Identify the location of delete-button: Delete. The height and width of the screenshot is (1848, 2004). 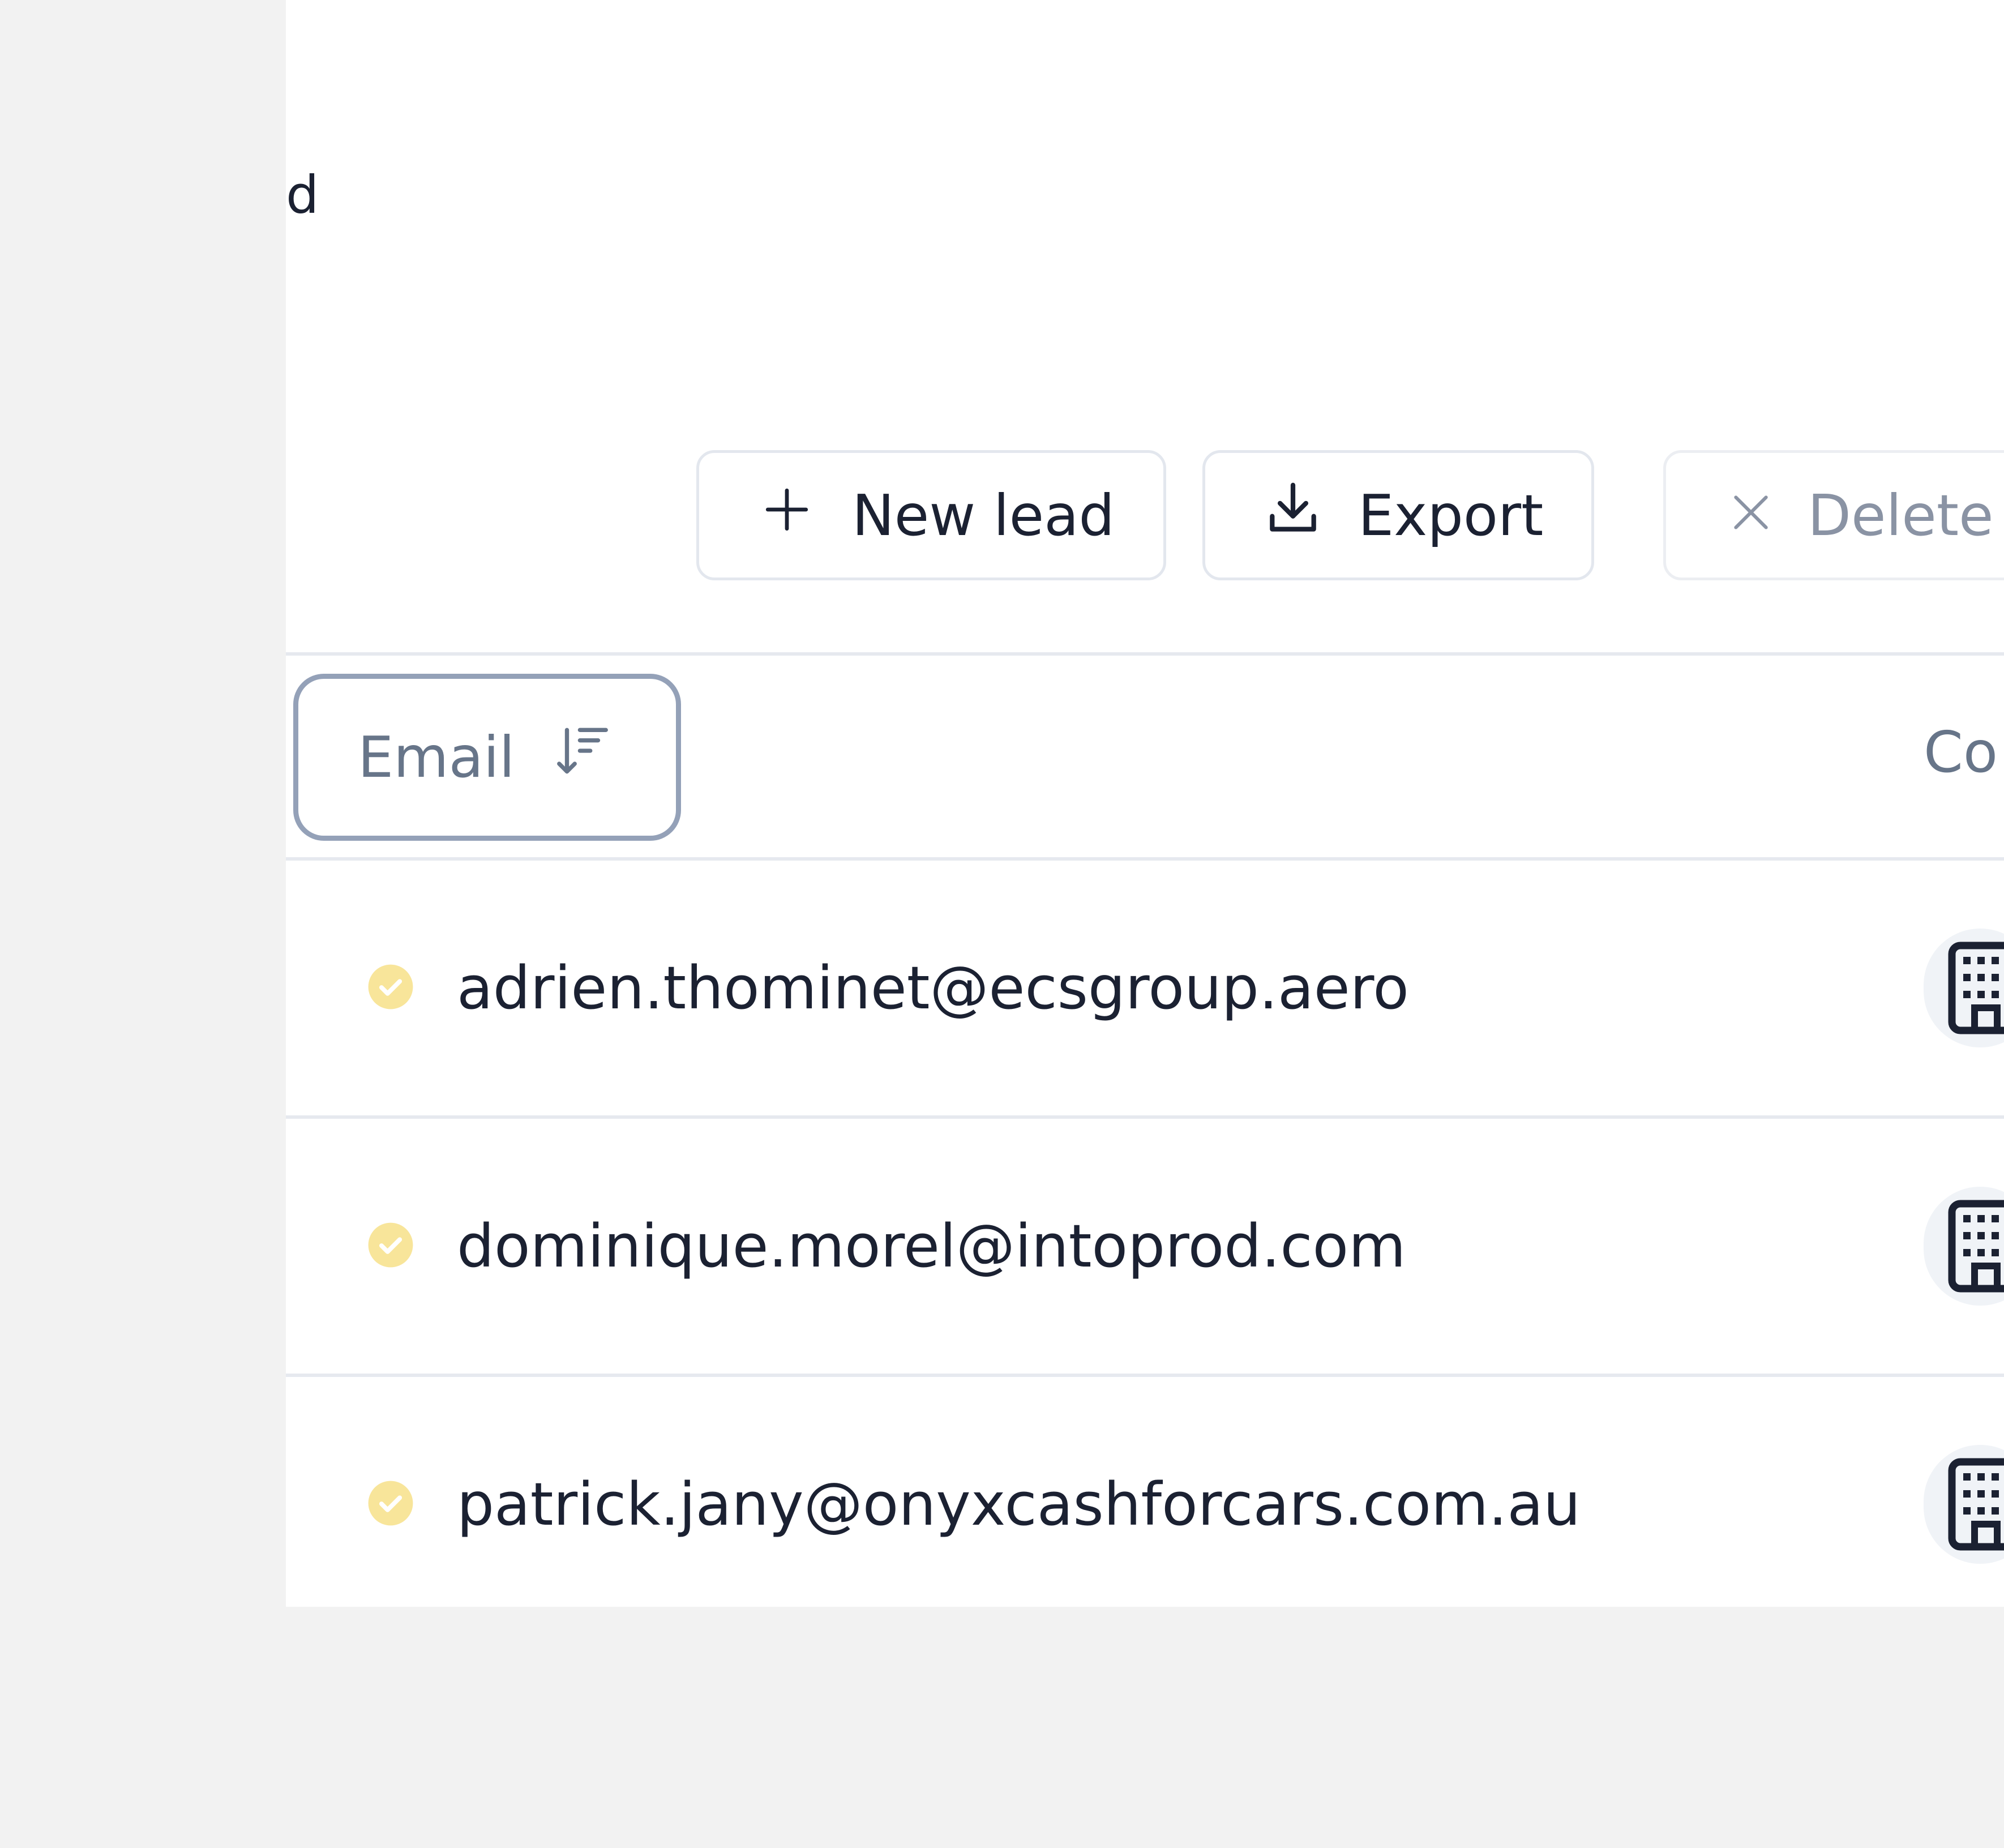
(1833, 515).